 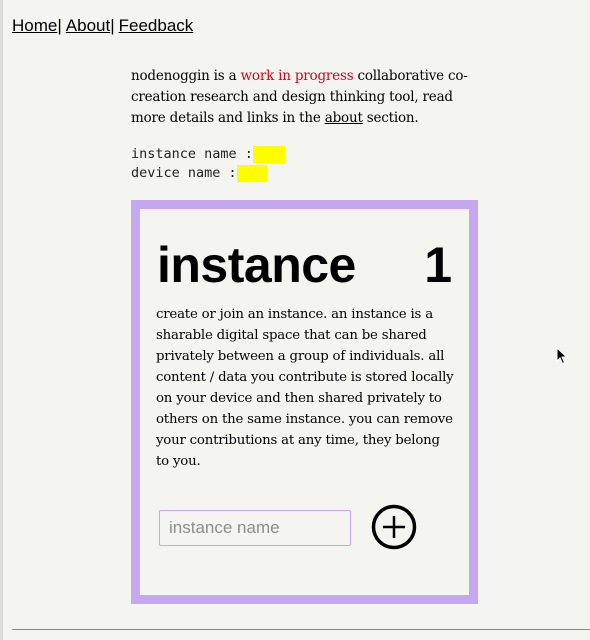 What do you see at coordinates (301, 629) in the screenshot?
I see `bottom-divider` at bounding box center [301, 629].